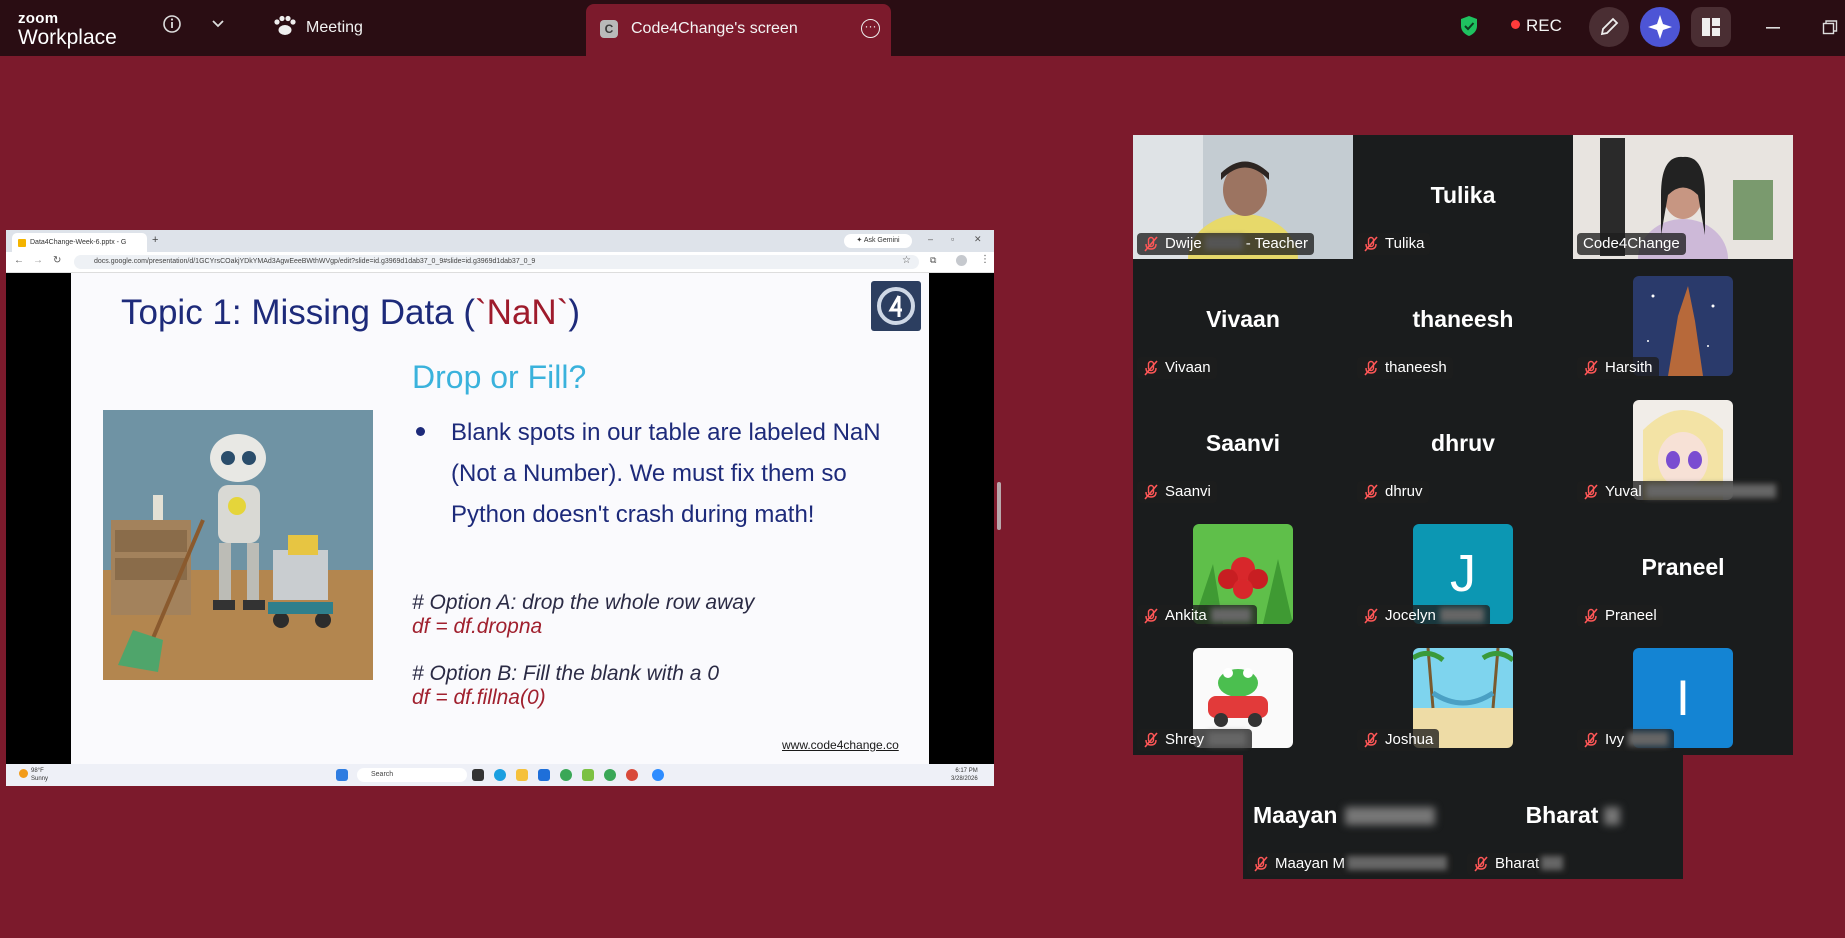 Image resolution: width=1845 pixels, height=938 pixels. I want to click on ask-gemini-button: ✦ Ask Gemini, so click(878, 241).